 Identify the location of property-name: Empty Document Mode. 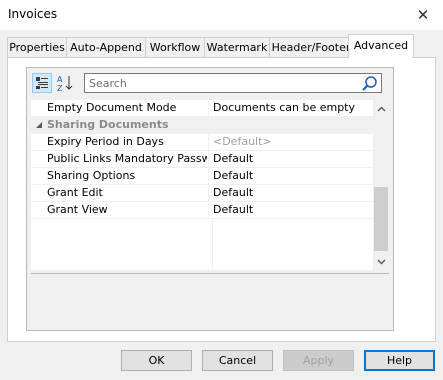
(112, 107).